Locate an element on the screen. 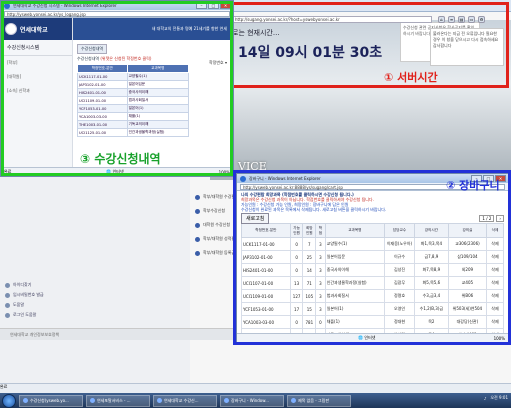  page-icon: ▭ is located at coordinates (471, 19).